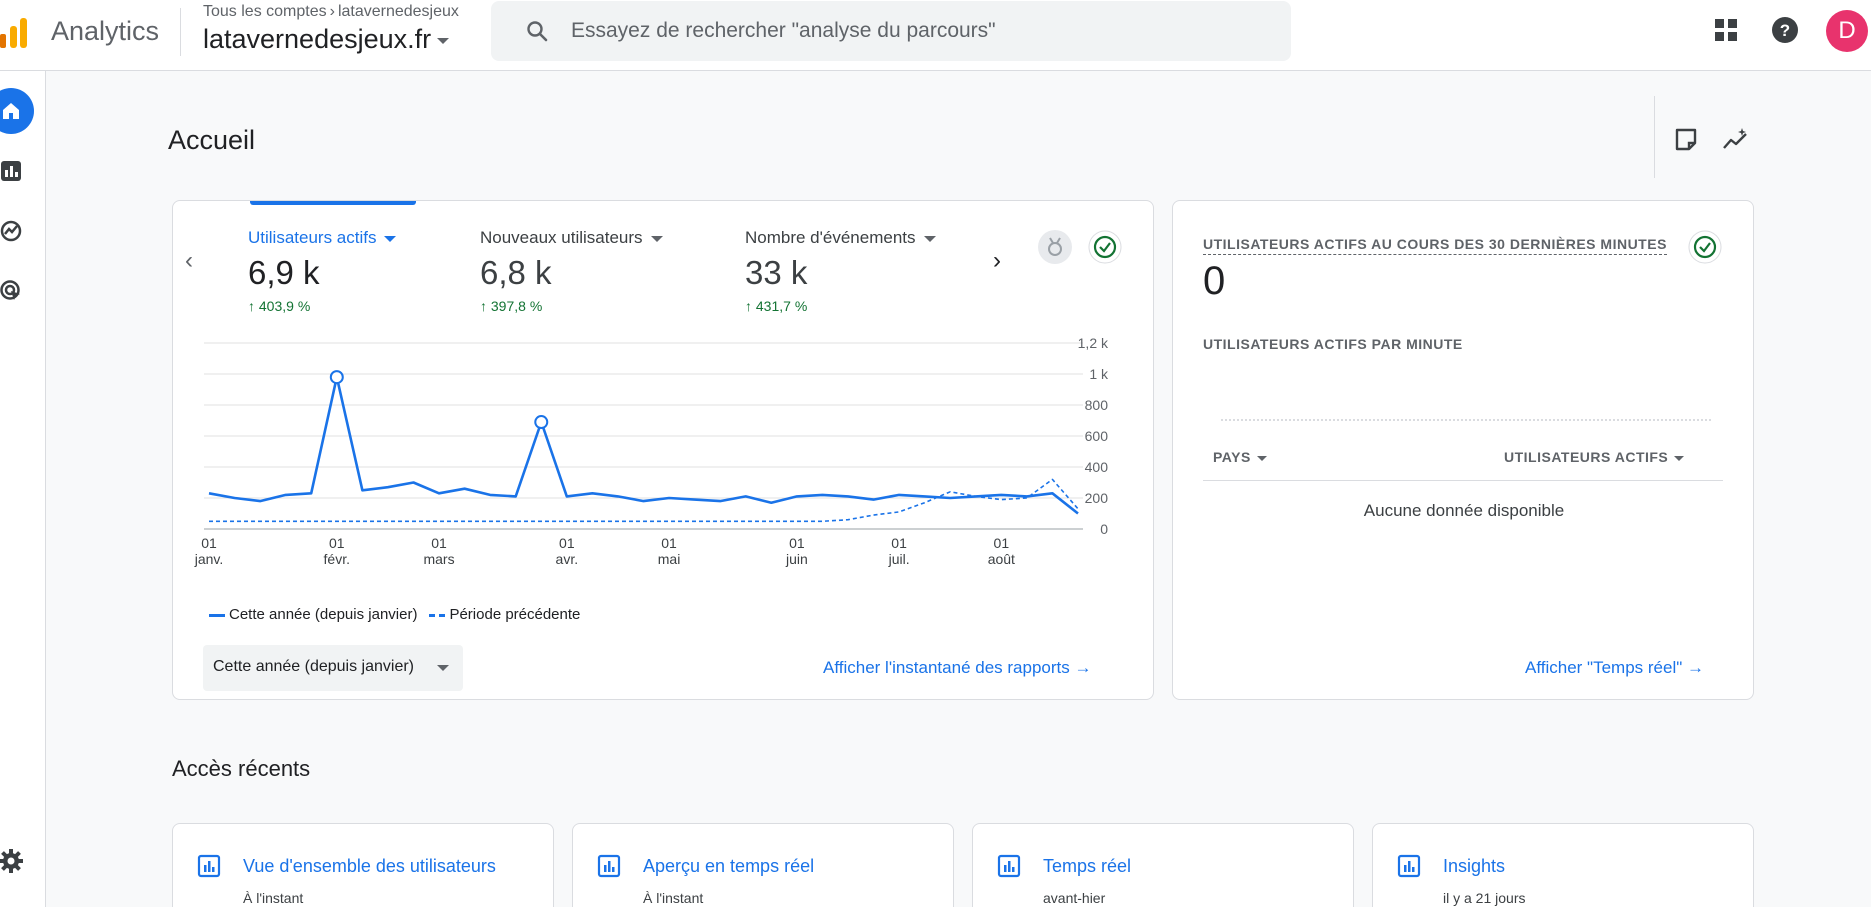 The image size is (1871, 907). I want to click on breadcrumb-account: Tous les comptes, so click(265, 11).